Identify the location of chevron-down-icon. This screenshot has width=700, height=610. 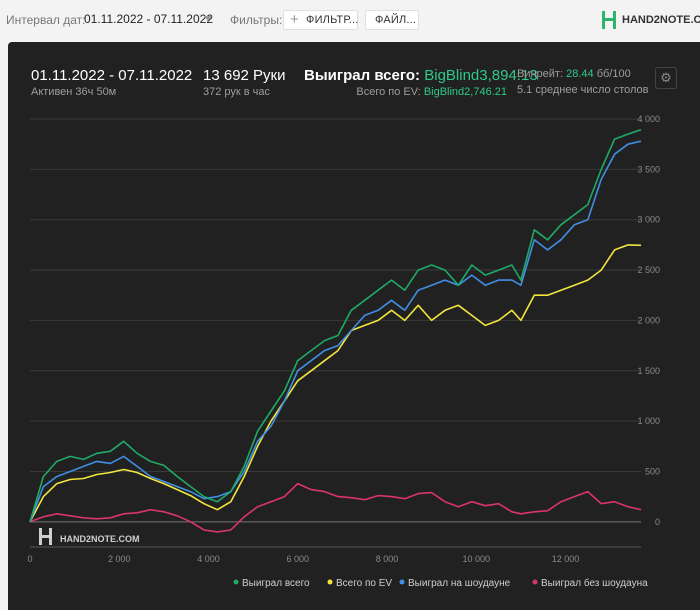
(208, 18).